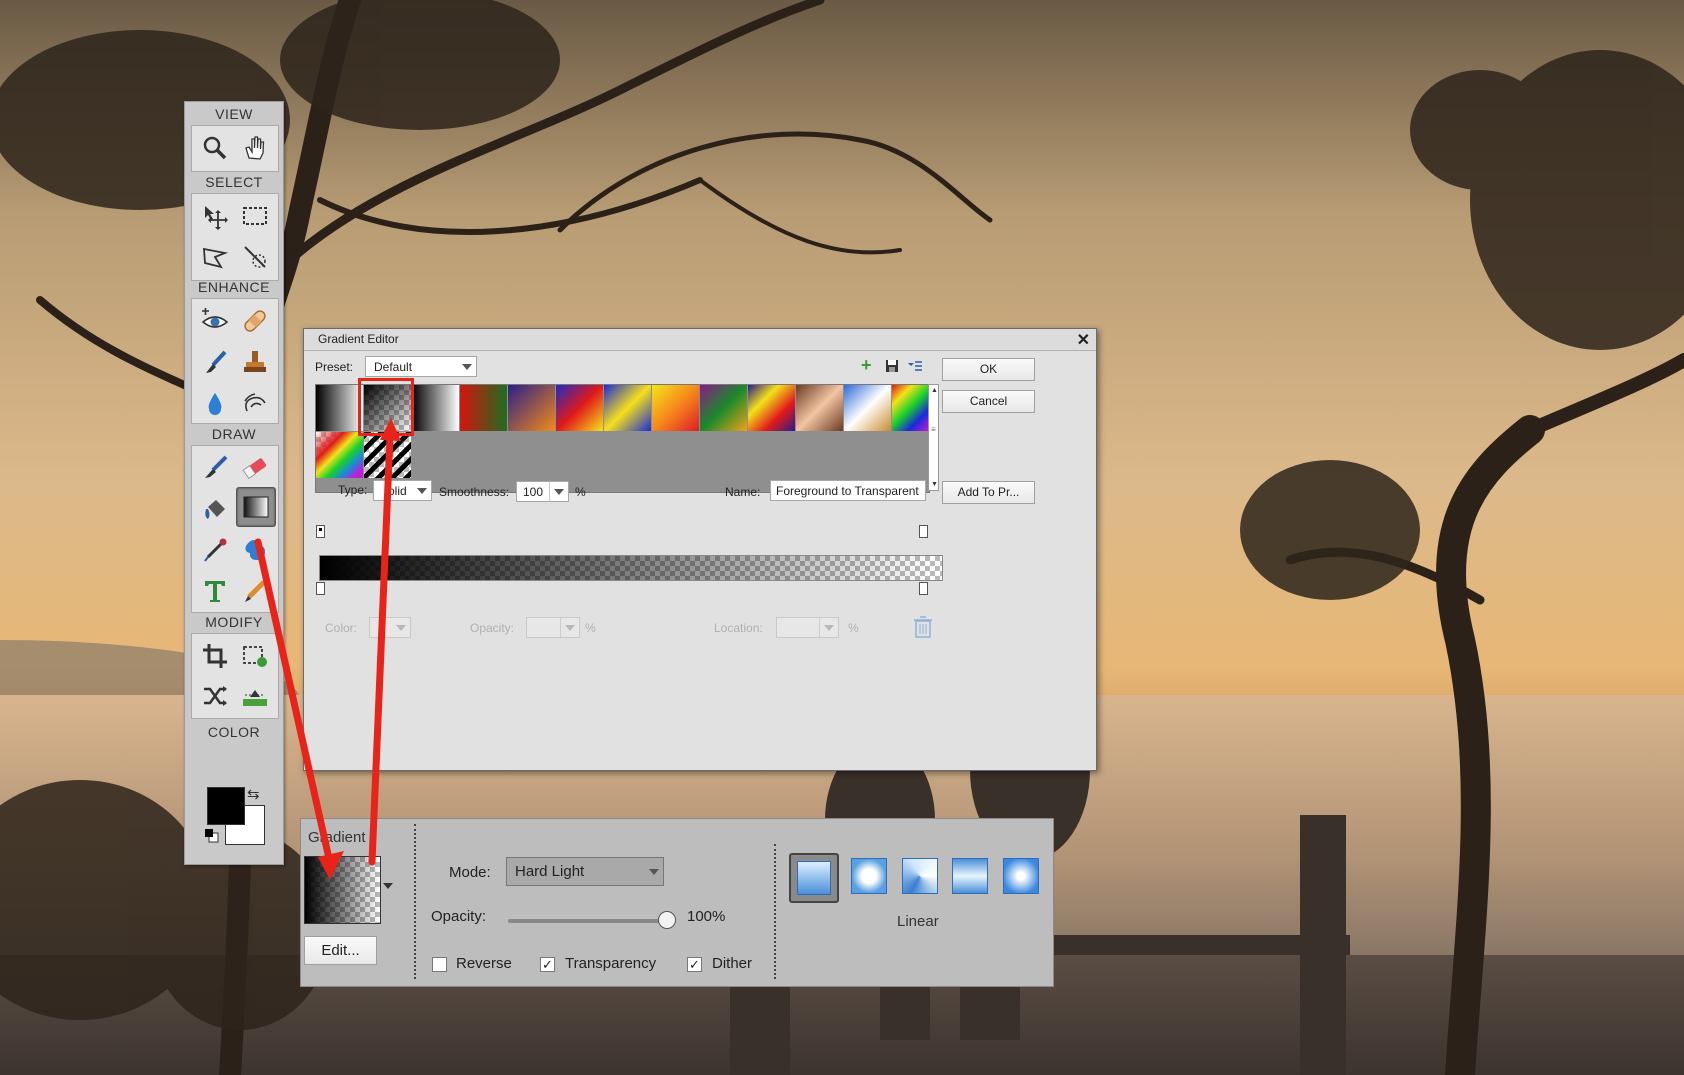 The image size is (1684, 1075). I want to click on mode-dropdown: Hard Light, so click(585, 871).